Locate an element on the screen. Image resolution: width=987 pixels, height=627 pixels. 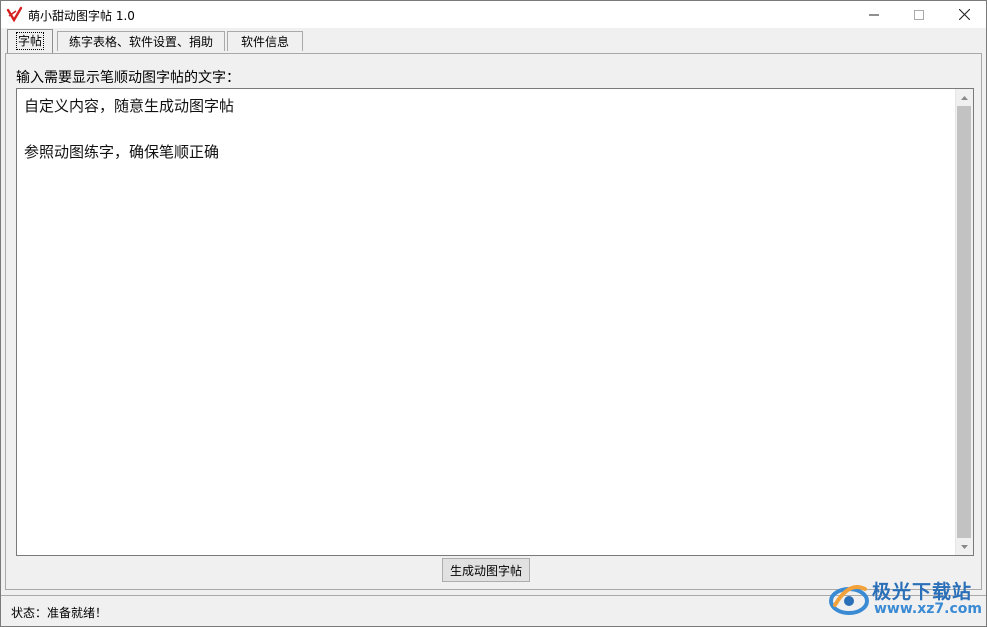
arrow-up-icon is located at coordinates (964, 97).